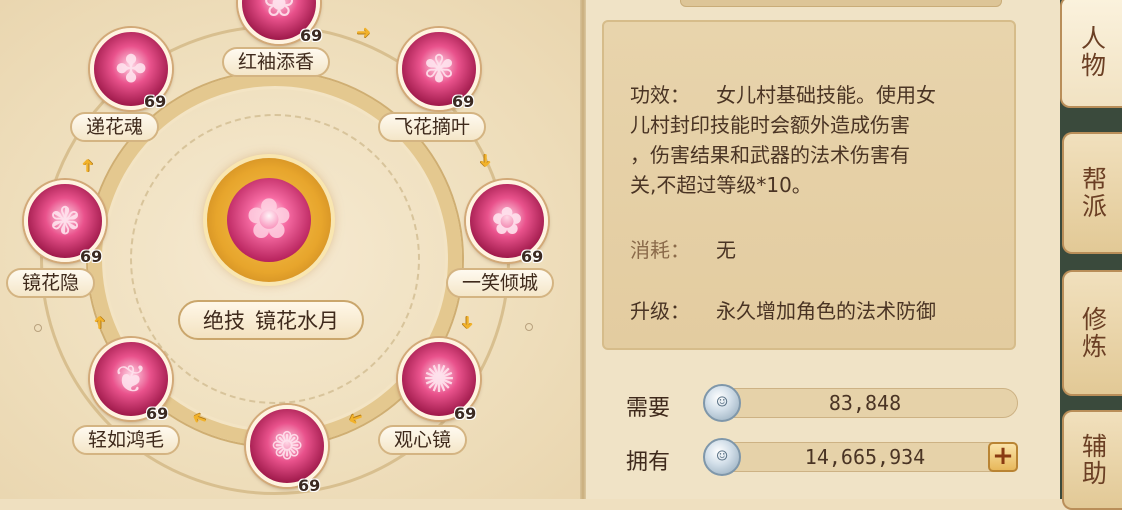  I want to click on mirror-flower-icon, so click(269, 220).